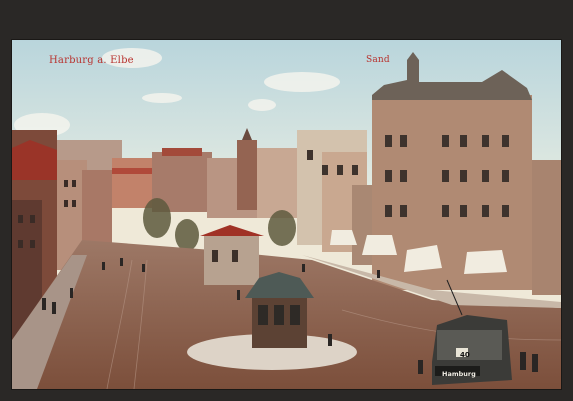  I want to click on tram-destination-sign: Hamburg, so click(459, 374).